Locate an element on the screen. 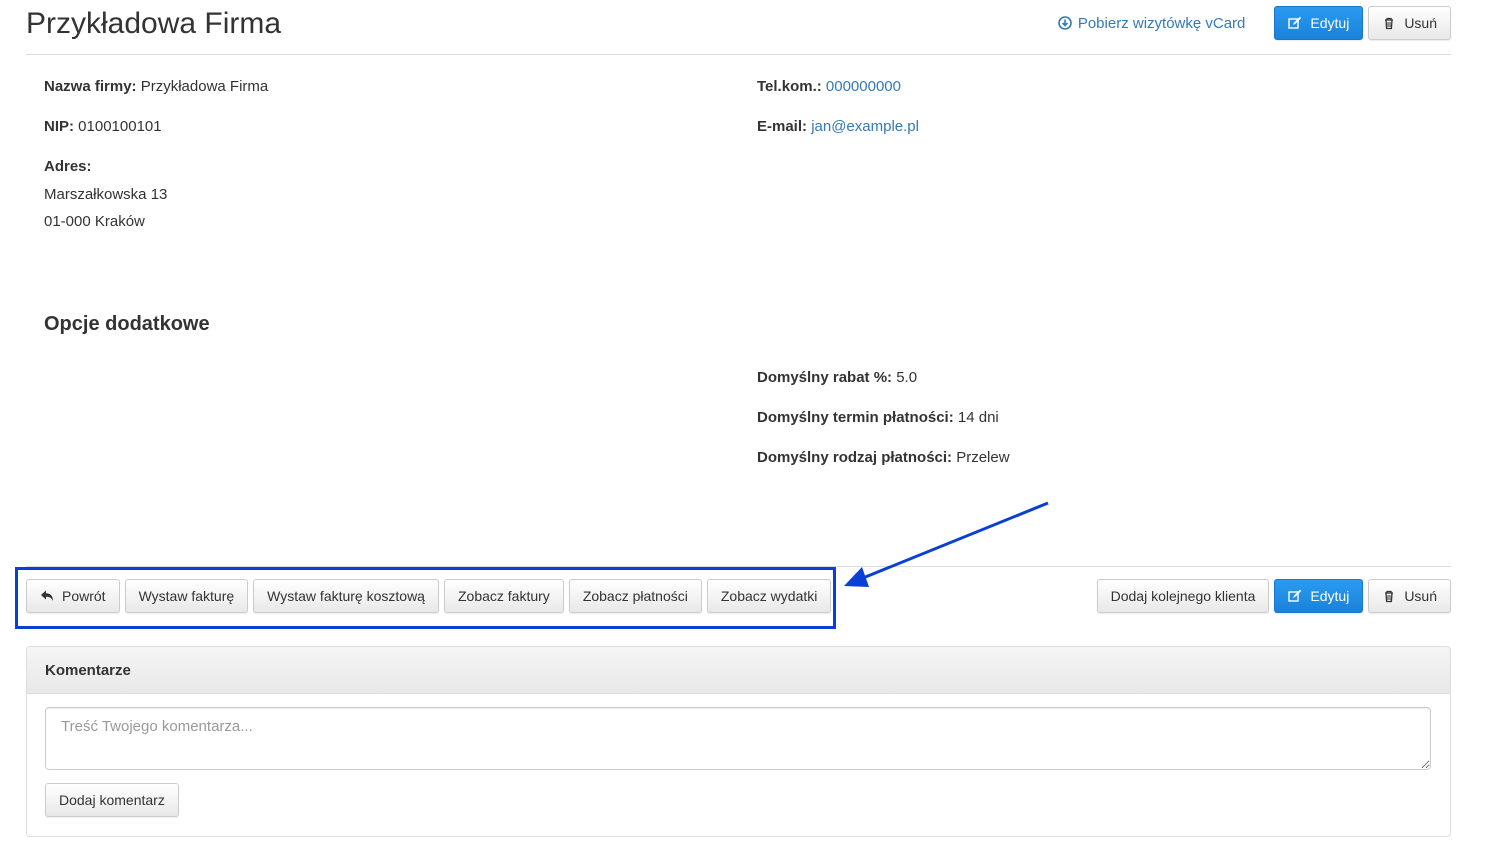 The width and height of the screenshot is (1492, 841). back-button: Powrót is located at coordinates (73, 596).